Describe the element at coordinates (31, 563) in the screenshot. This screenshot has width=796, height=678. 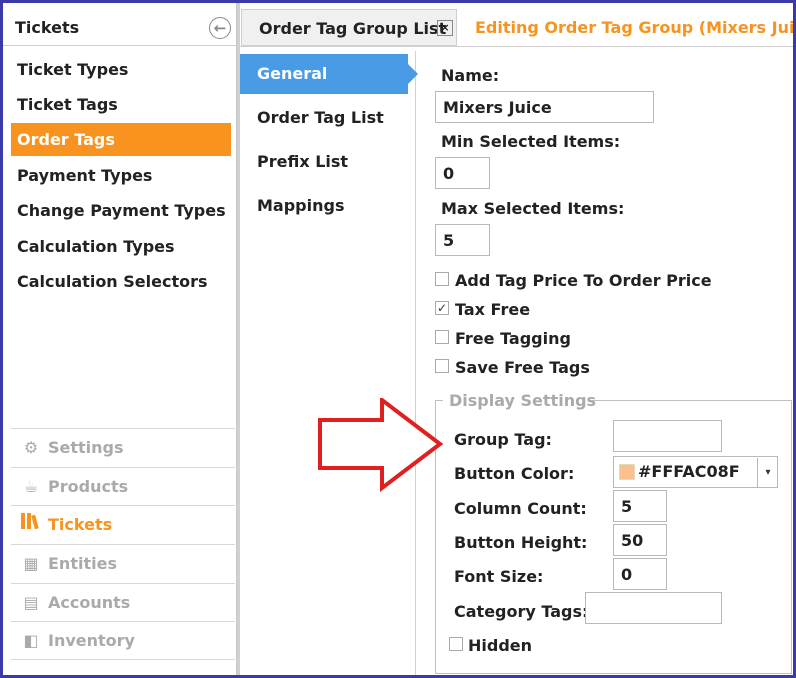
I see `grid-icon: ▦` at that location.